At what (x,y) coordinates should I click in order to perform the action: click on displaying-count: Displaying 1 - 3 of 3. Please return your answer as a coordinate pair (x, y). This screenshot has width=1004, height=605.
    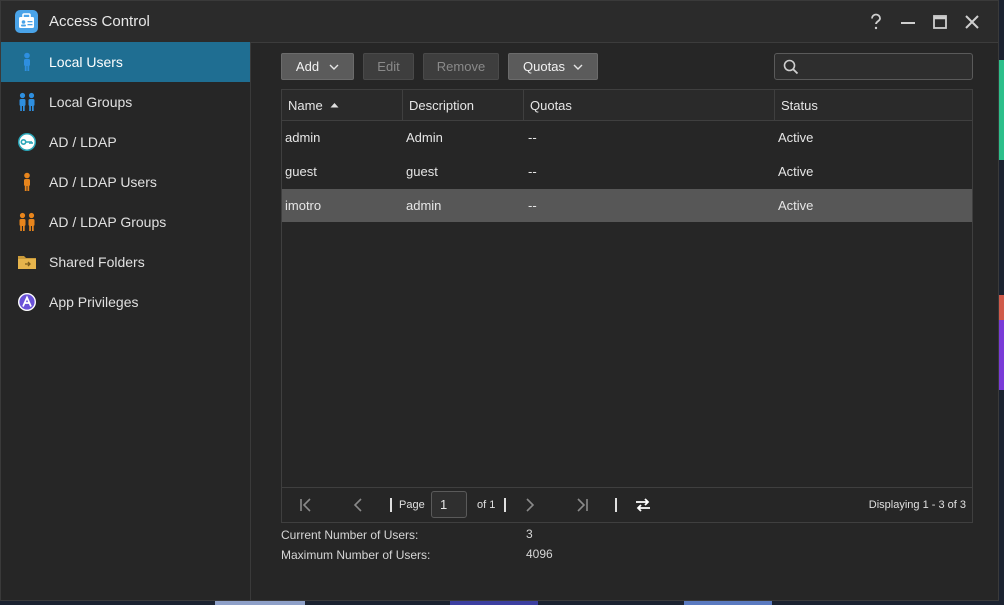
    Looking at the image, I should click on (917, 505).